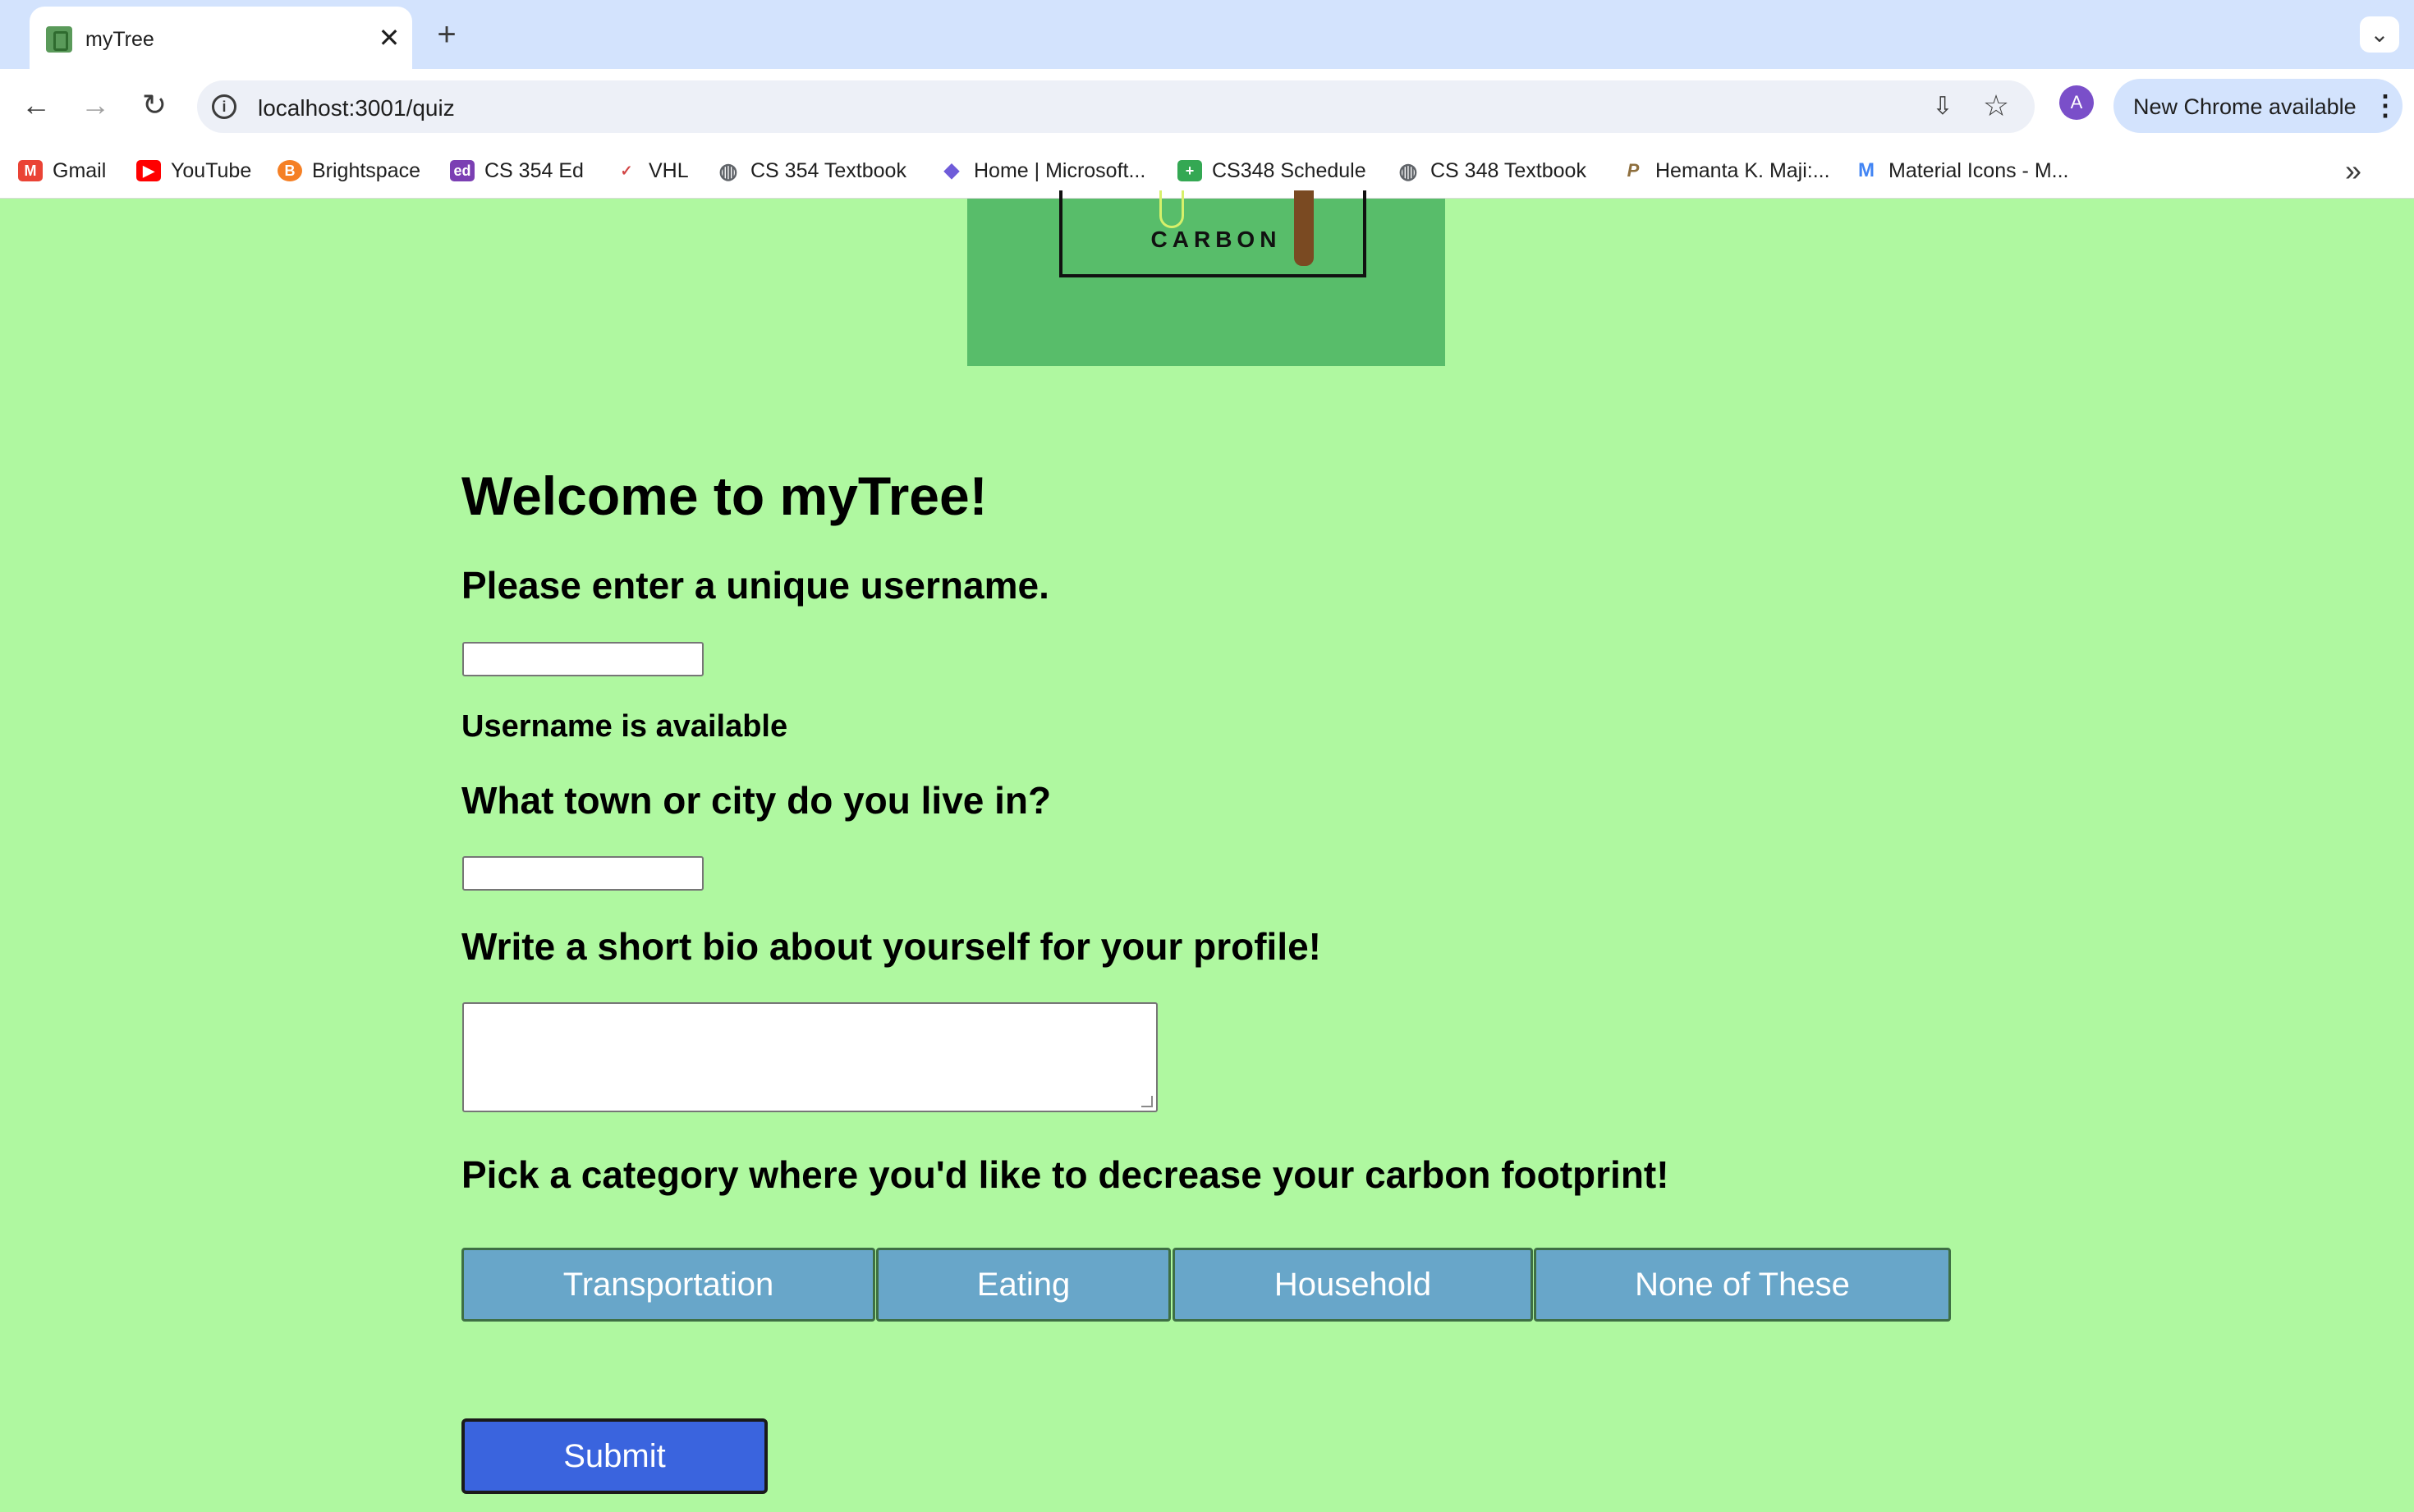 This screenshot has height=1512, width=2414. I want to click on bookmark-brightspace: B Brightspace, so click(349, 170).